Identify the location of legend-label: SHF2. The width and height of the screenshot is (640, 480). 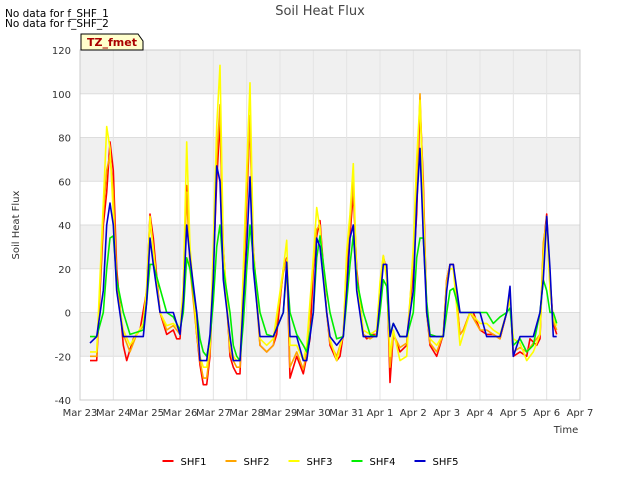
(257, 462).